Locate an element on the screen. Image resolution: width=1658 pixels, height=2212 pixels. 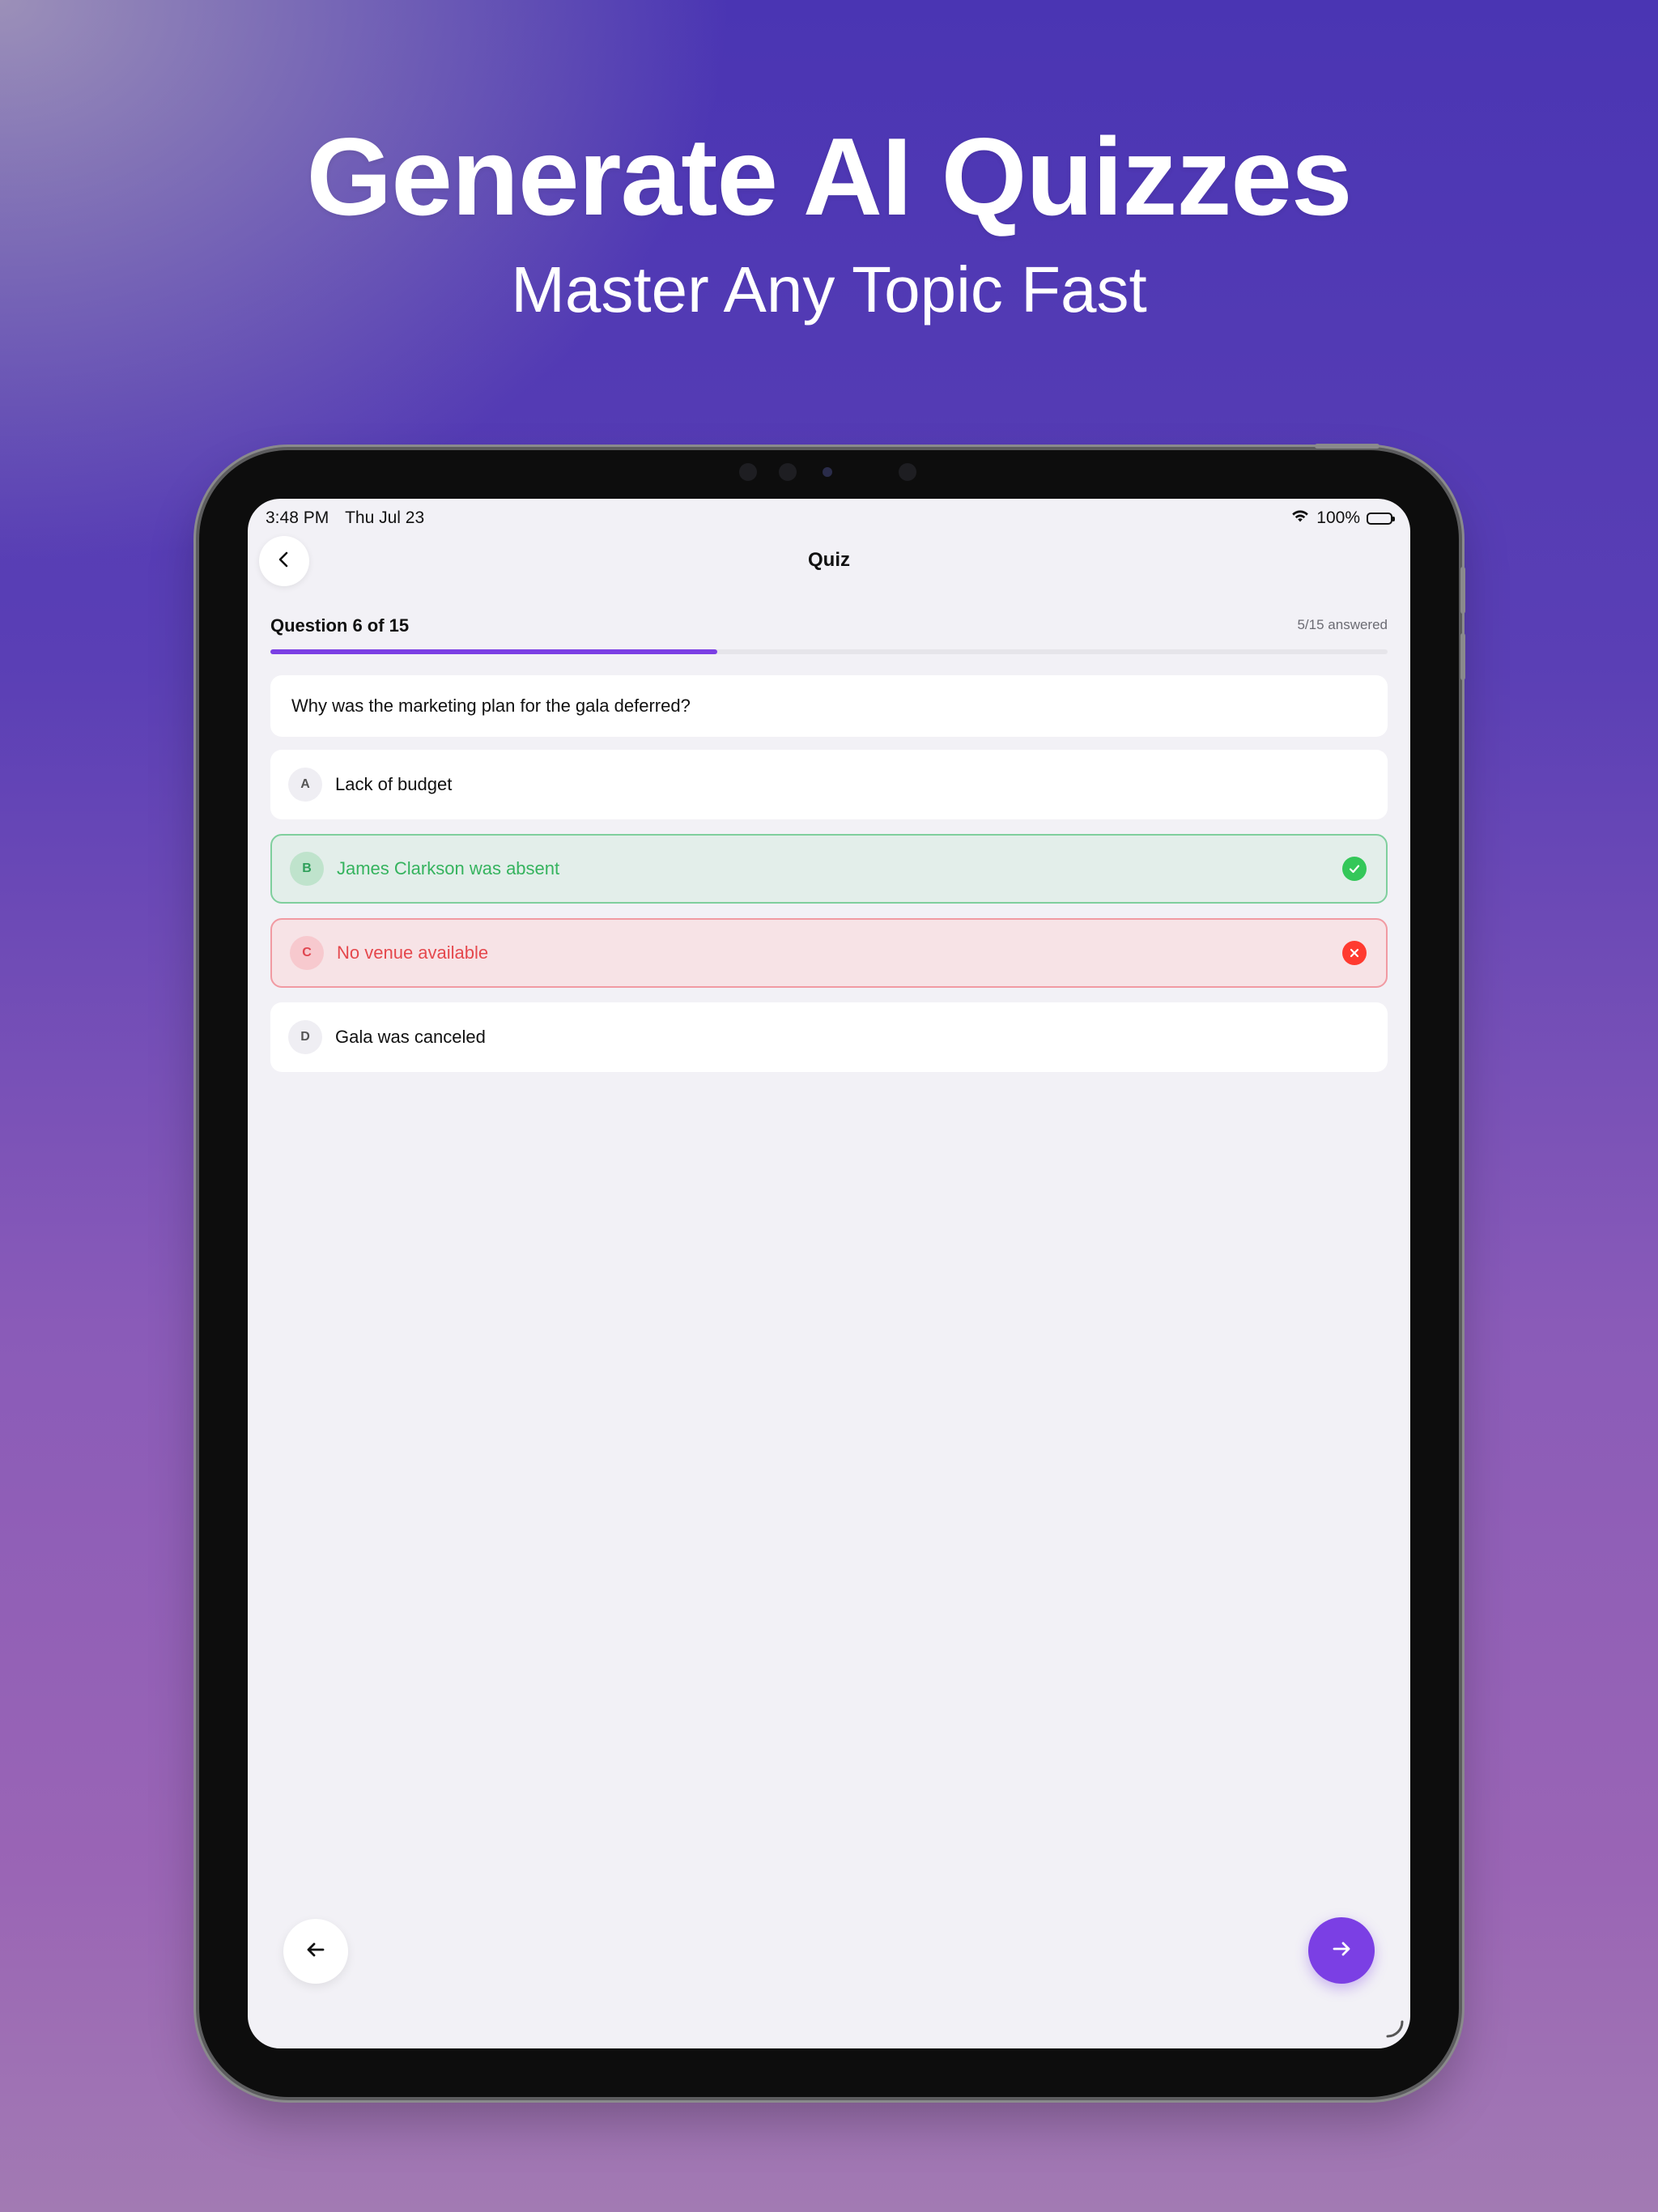
next-question-button is located at coordinates (1341, 1950).